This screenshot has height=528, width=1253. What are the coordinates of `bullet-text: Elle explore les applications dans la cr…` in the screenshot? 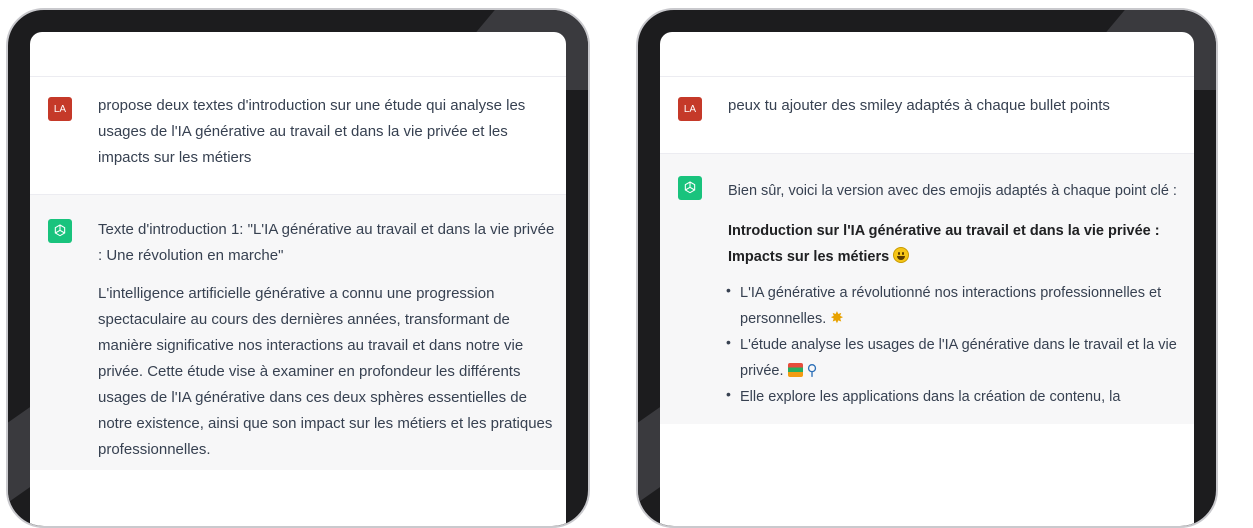 It's located at (930, 397).